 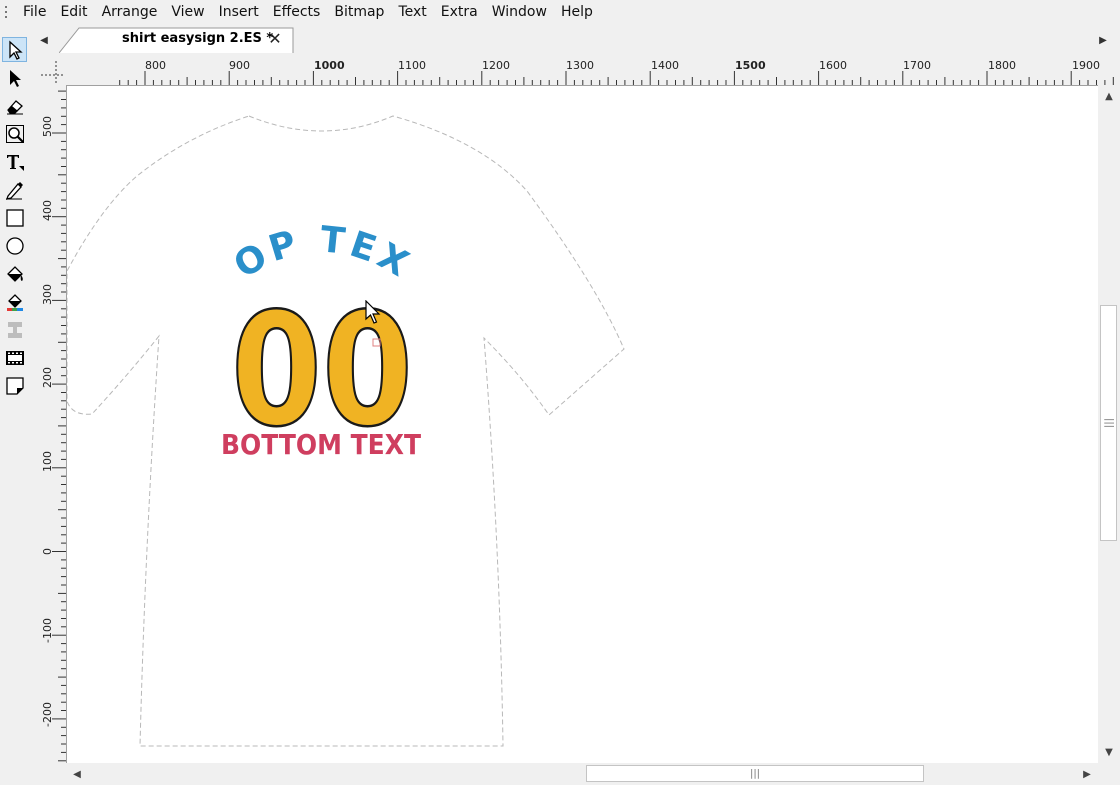 What do you see at coordinates (77, 774) in the screenshot?
I see `scroll-left-button: ◀` at bounding box center [77, 774].